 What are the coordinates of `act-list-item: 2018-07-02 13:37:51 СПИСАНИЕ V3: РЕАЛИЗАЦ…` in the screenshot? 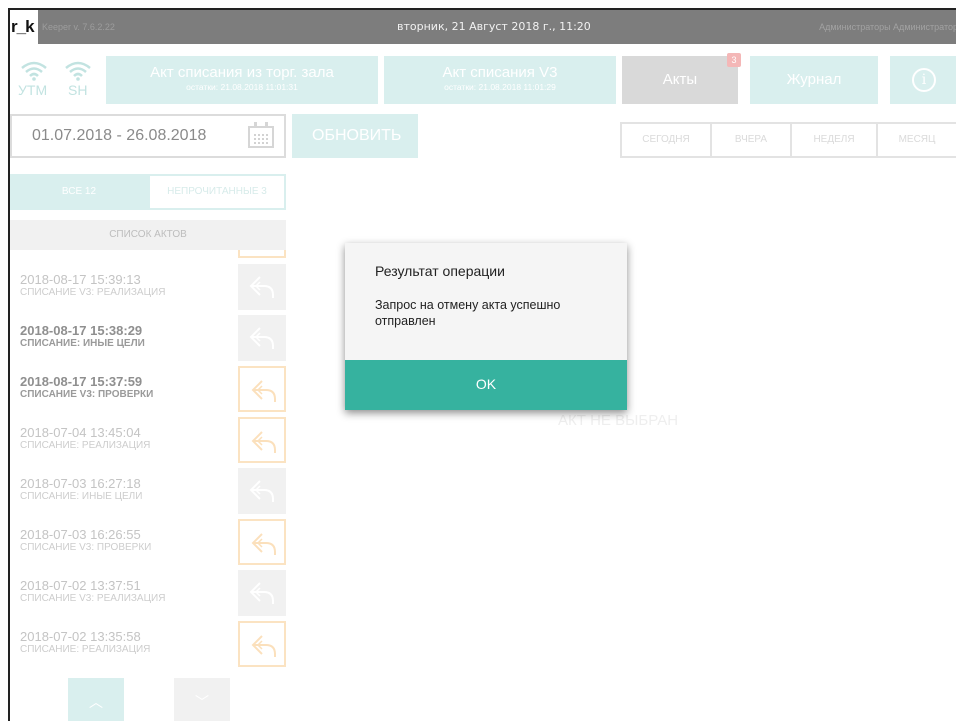 It's located at (153, 591).